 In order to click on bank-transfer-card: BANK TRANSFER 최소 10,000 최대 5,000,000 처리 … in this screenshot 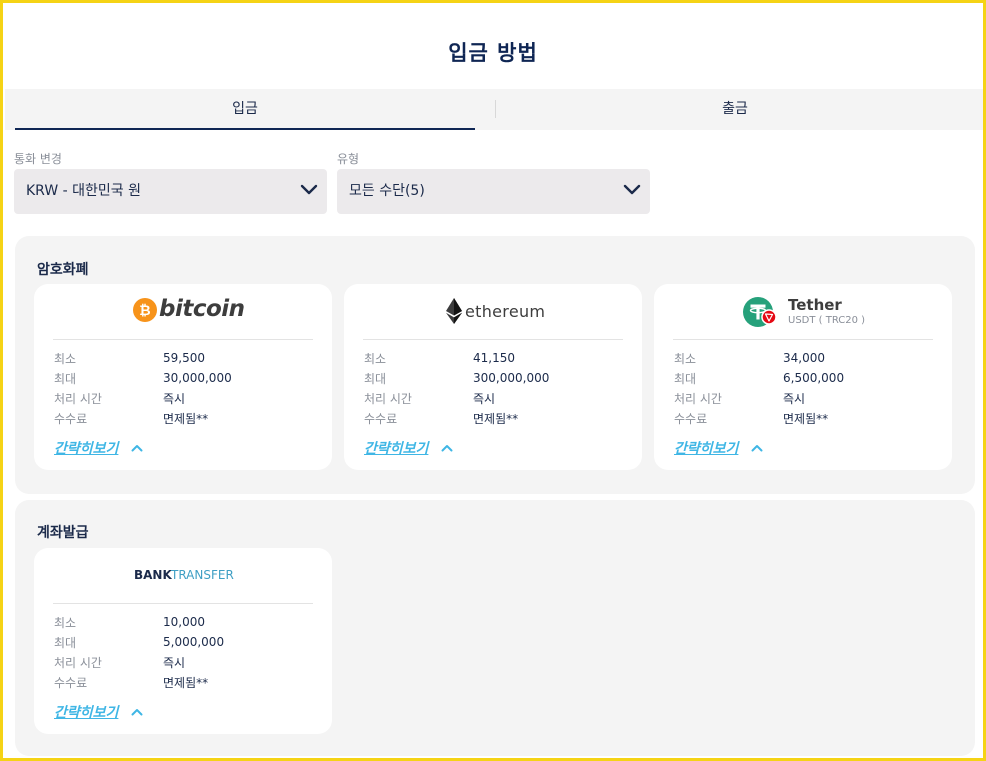, I will do `click(183, 641)`.